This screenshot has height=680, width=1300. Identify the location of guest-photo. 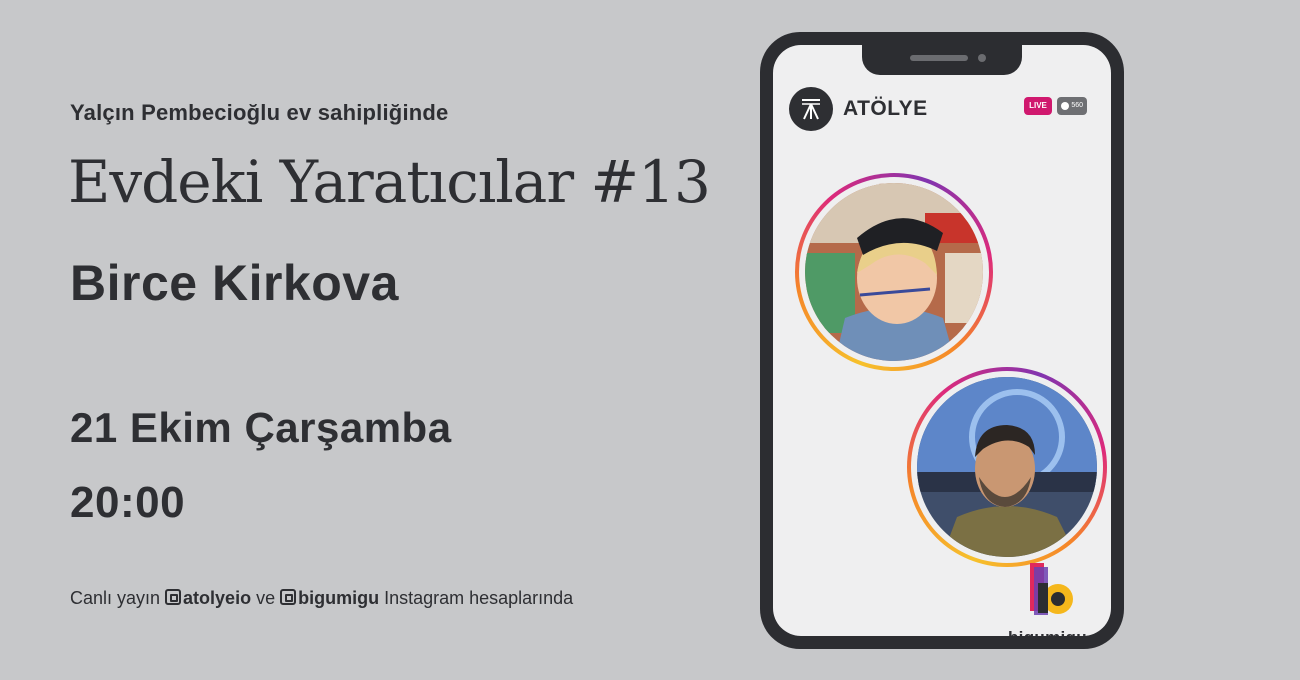
(894, 272).